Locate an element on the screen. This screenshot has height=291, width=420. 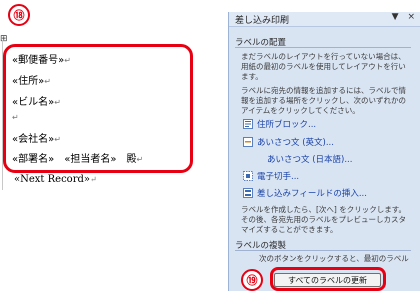
annotation-18: ⑱ is located at coordinates (19, 15).